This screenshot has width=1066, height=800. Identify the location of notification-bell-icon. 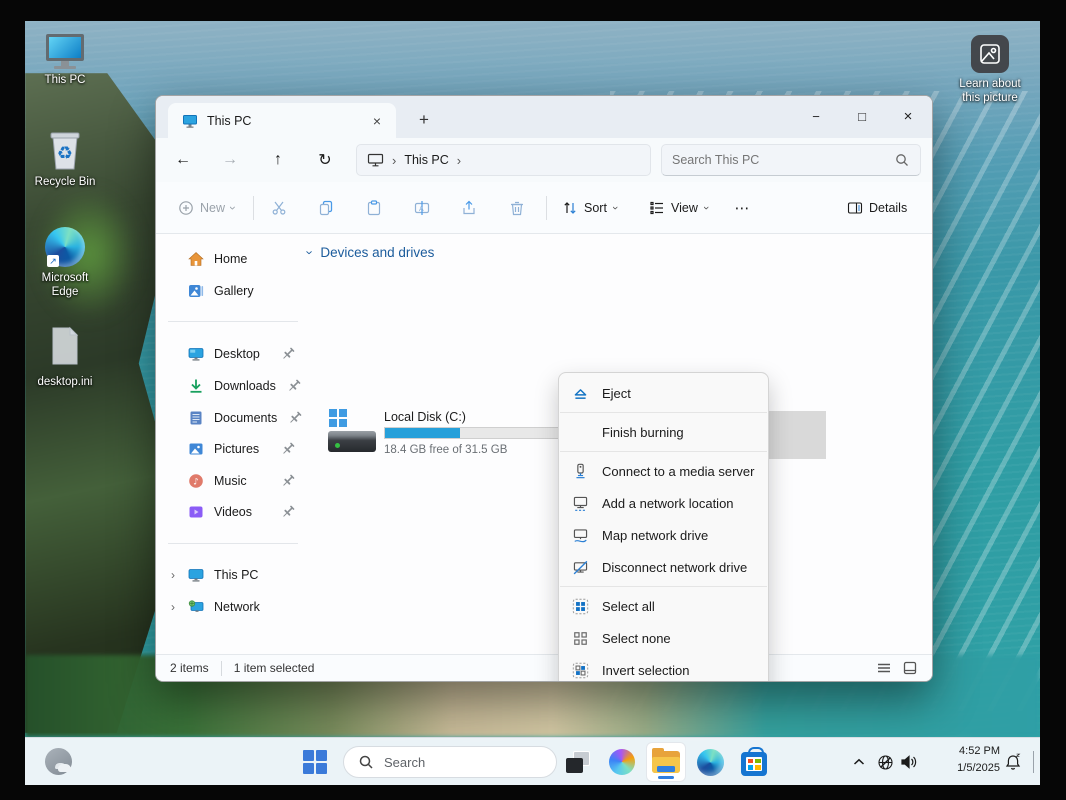
(1013, 762).